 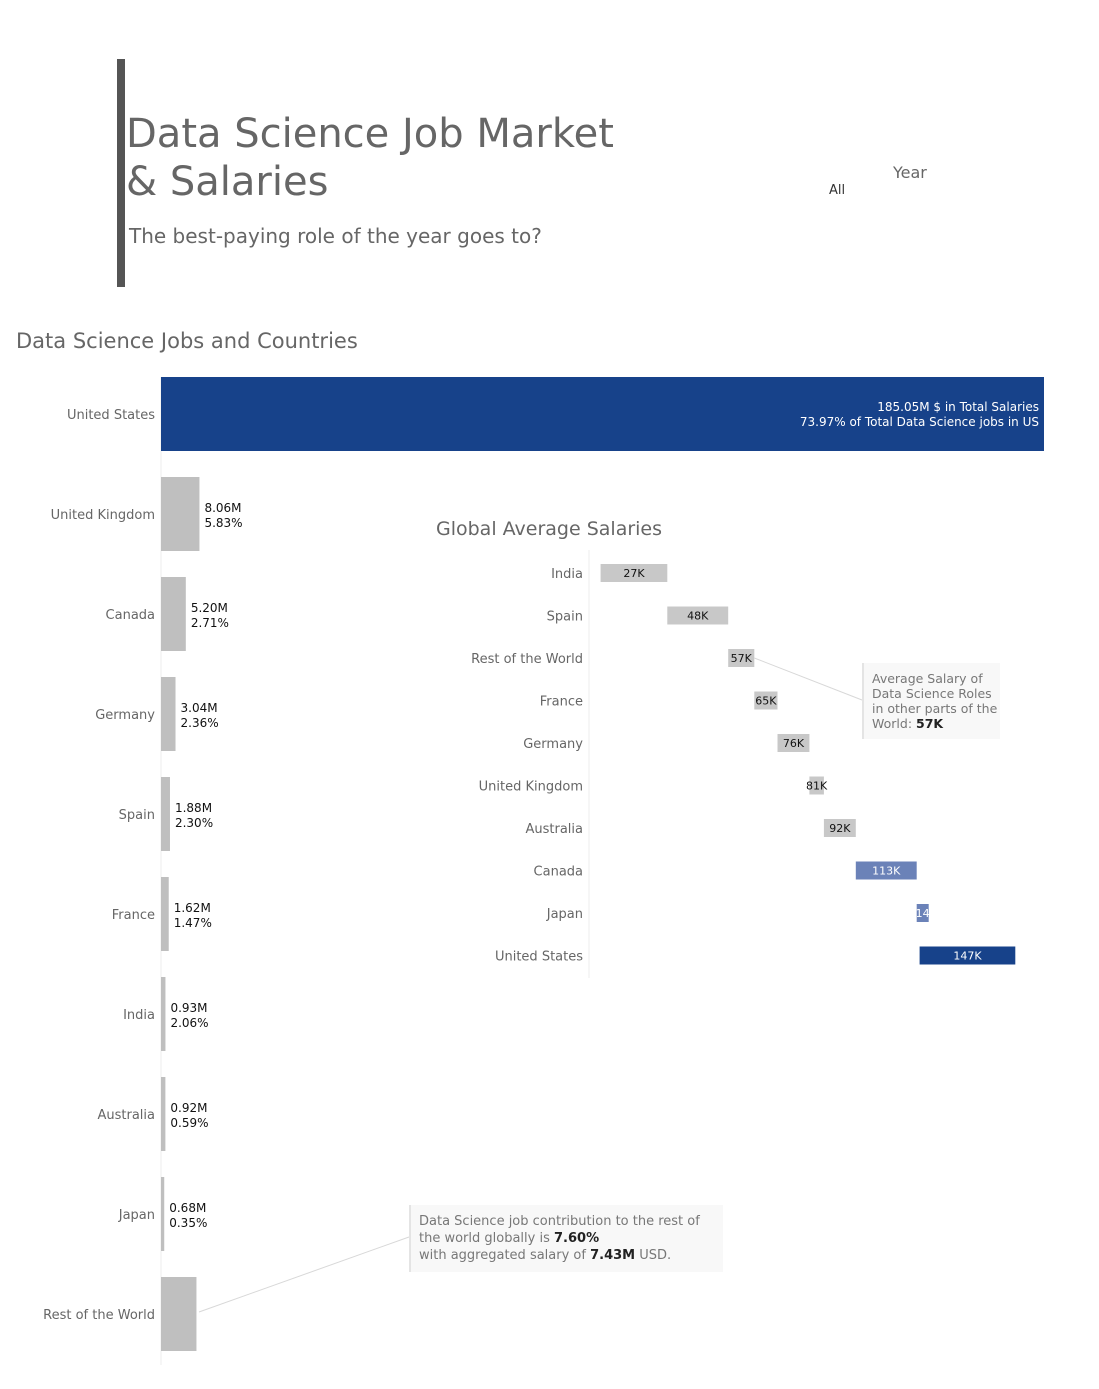 What do you see at coordinates (126, 1115) in the screenshot?
I see `jobs-country-label: Australia` at bounding box center [126, 1115].